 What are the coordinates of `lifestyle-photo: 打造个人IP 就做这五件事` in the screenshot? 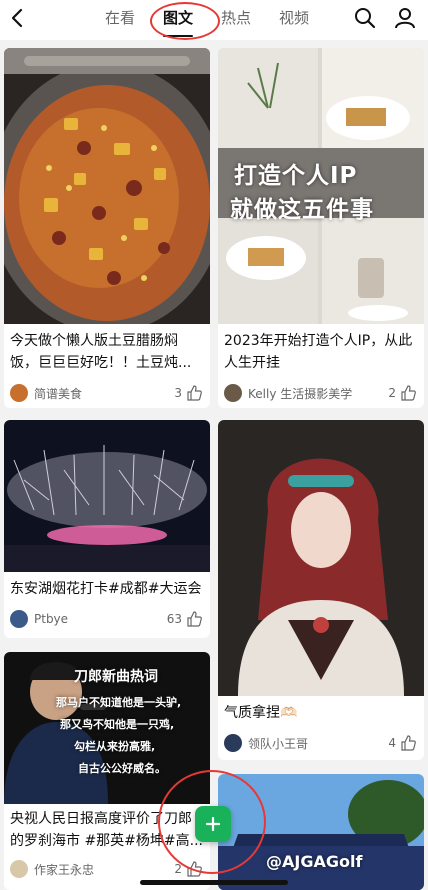 It's located at (321, 186).